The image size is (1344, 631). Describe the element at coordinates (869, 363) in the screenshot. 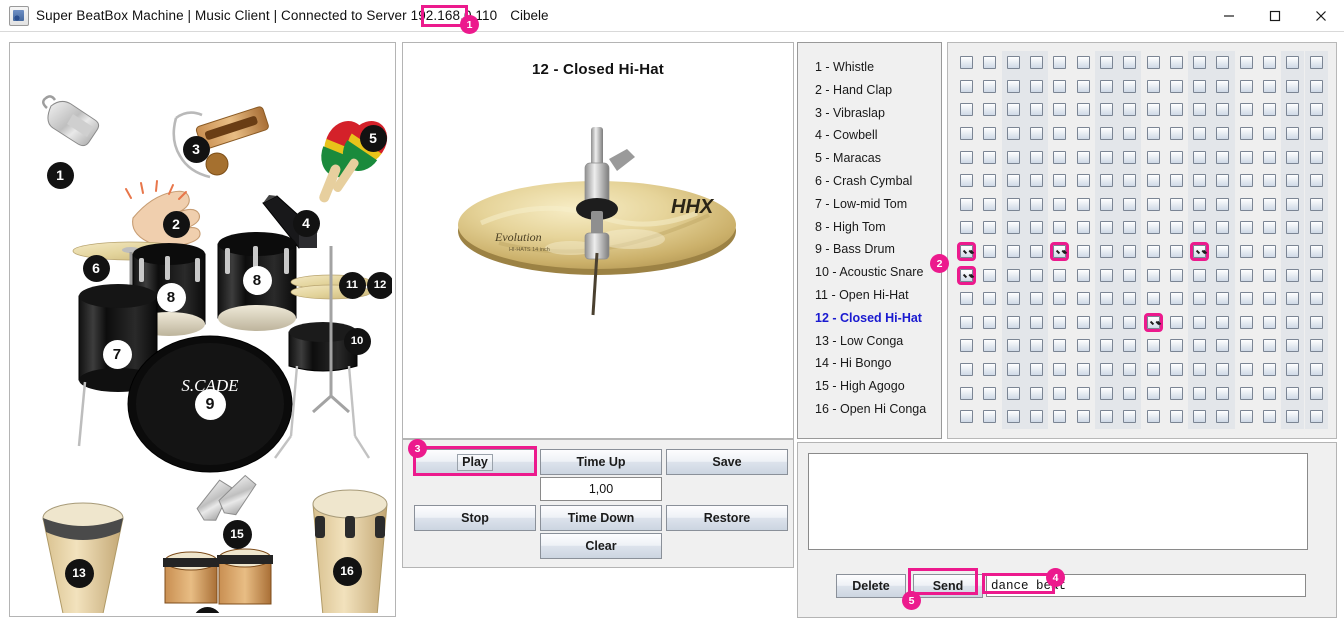

I see `instrument-list-item: 14 - Hi Bongo` at that location.